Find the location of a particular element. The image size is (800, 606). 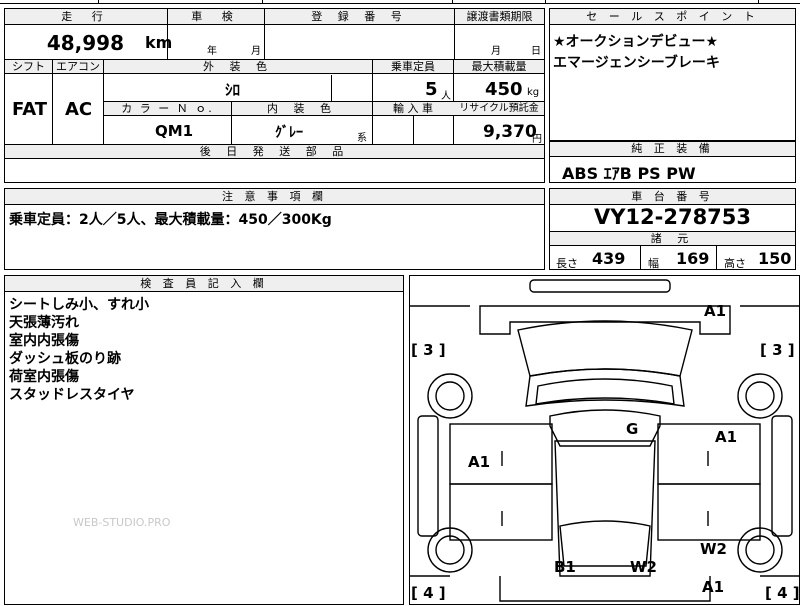

max-load-unit: kg is located at coordinates (533, 92).